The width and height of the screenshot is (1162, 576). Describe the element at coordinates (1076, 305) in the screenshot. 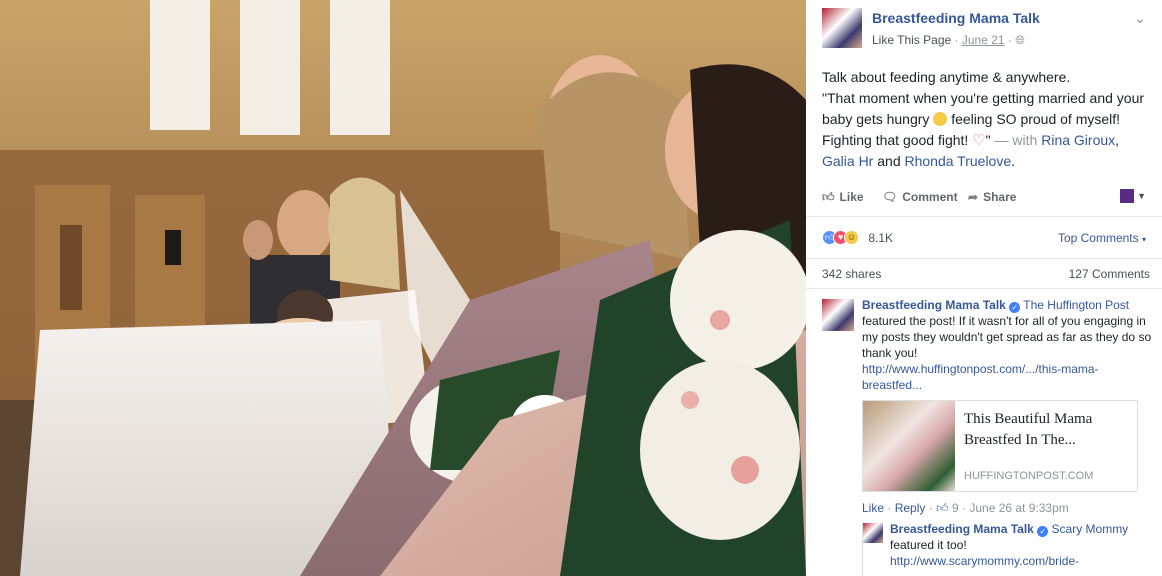

I see `comment-mention: The Huffington Post` at that location.